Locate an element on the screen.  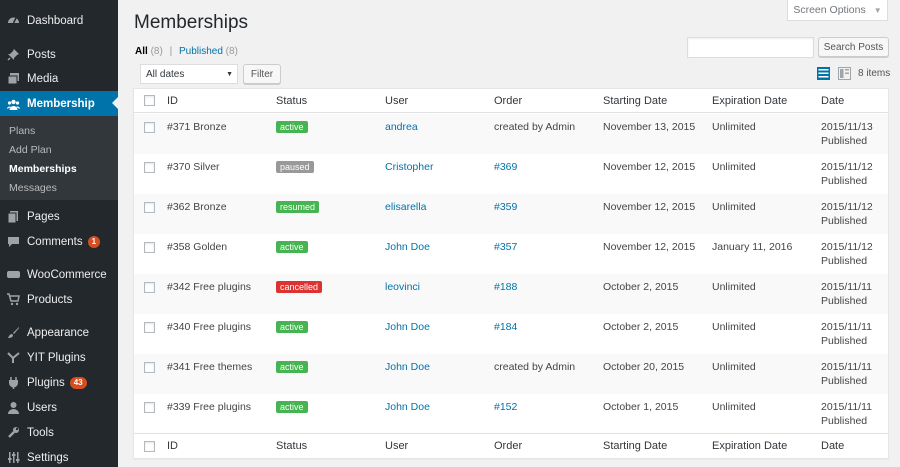
sidebar-item-comments: Comments 1 is located at coordinates (59, 241).